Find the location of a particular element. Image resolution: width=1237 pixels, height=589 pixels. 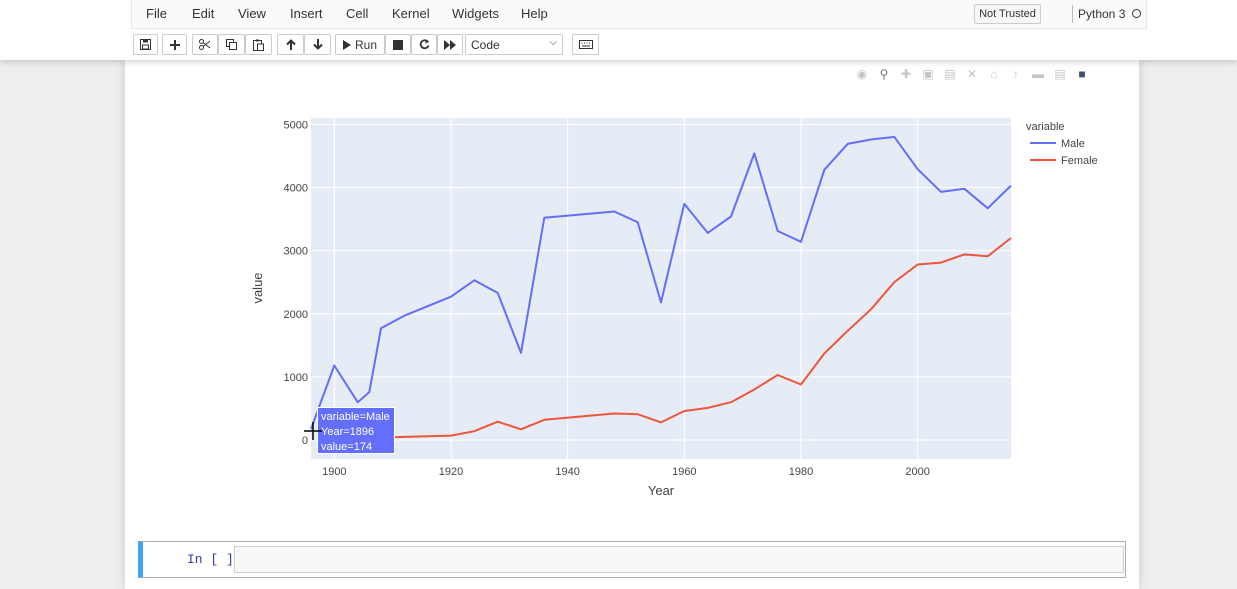

legend-item-female: Female is located at coordinates (1064, 161).